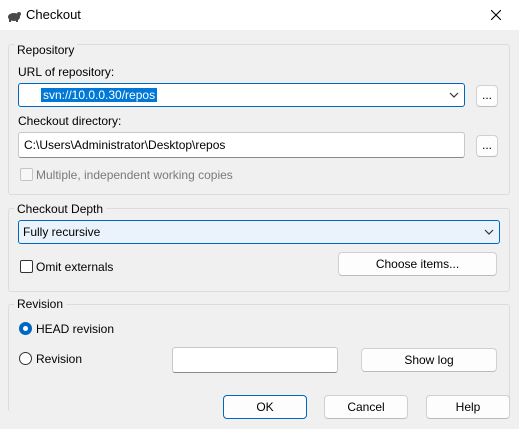 The image size is (519, 429). What do you see at coordinates (70, 121) in the screenshot?
I see `checkout-directory-label: Checkout directory:` at bounding box center [70, 121].